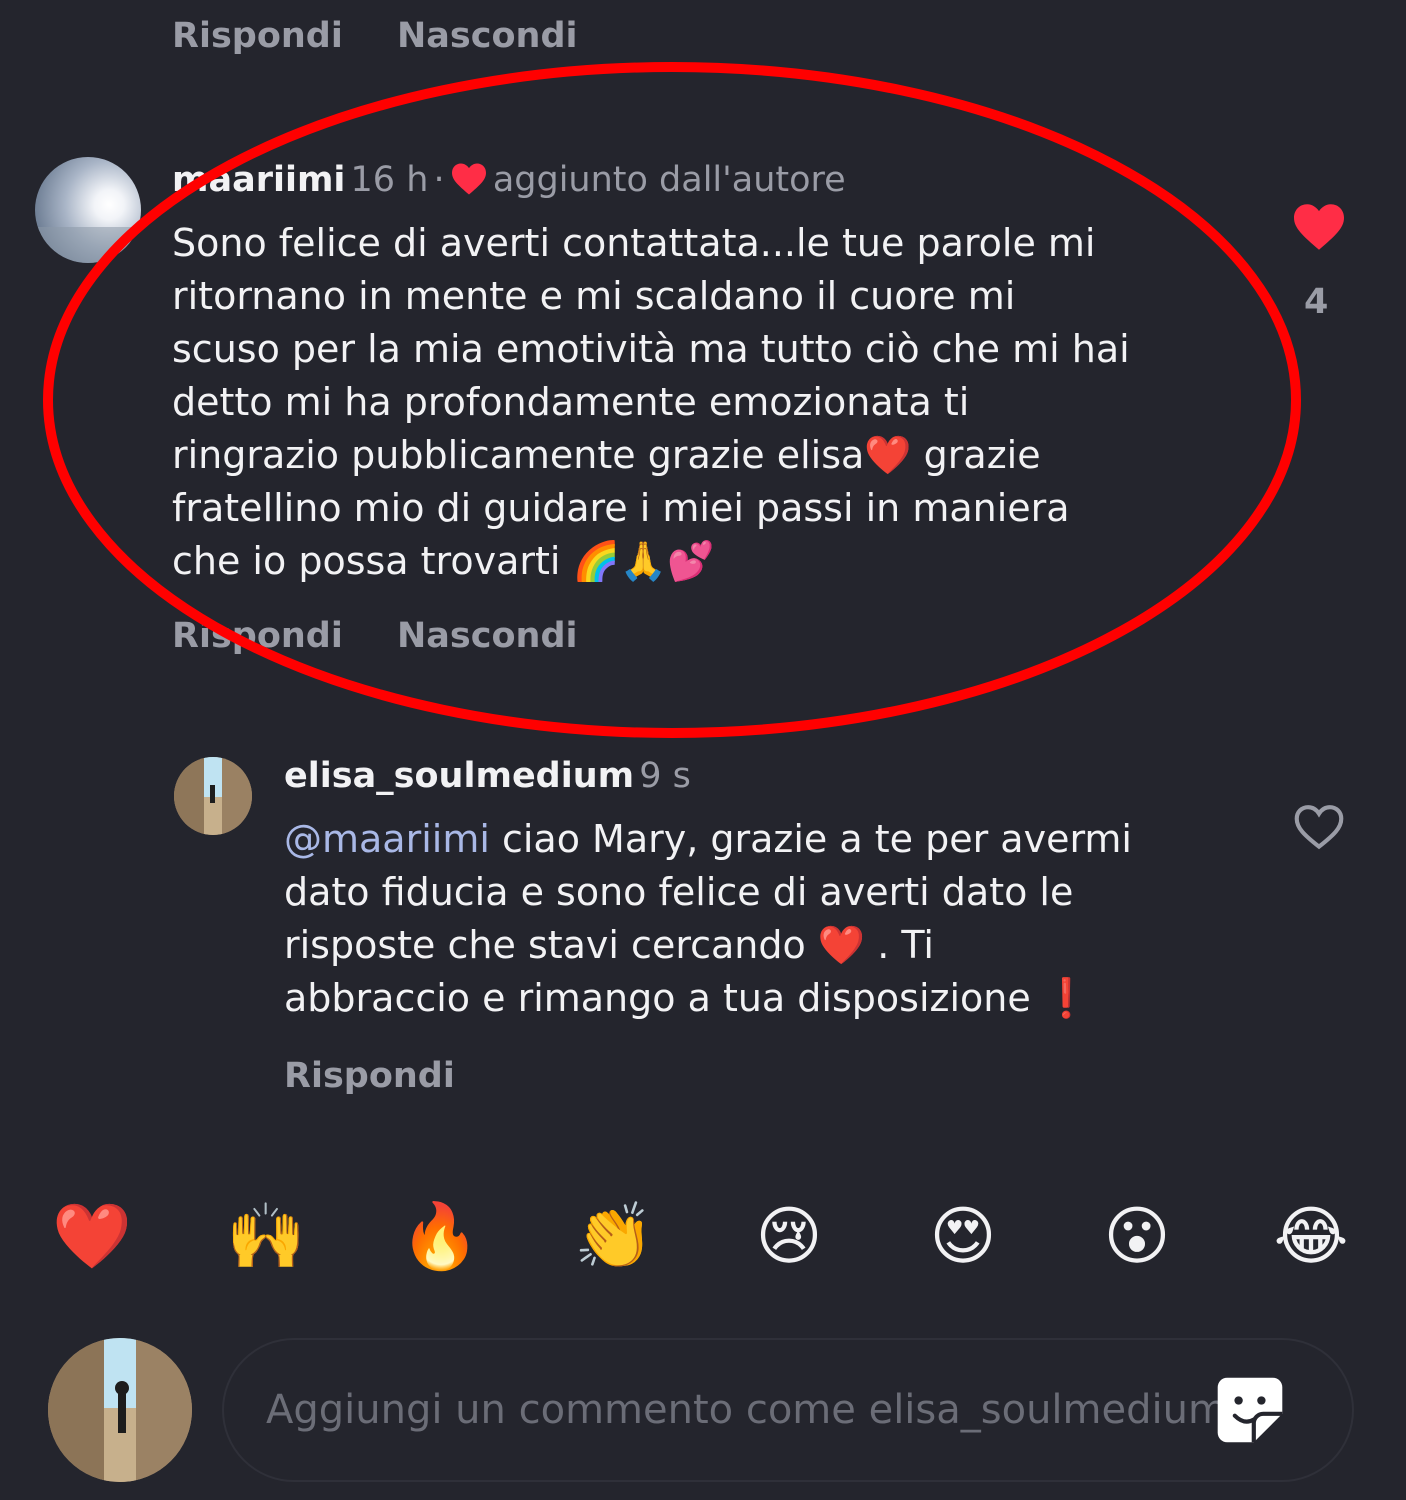 The image size is (1406, 1500). I want to click on reply-button-previous: Rispondi, so click(257, 36).